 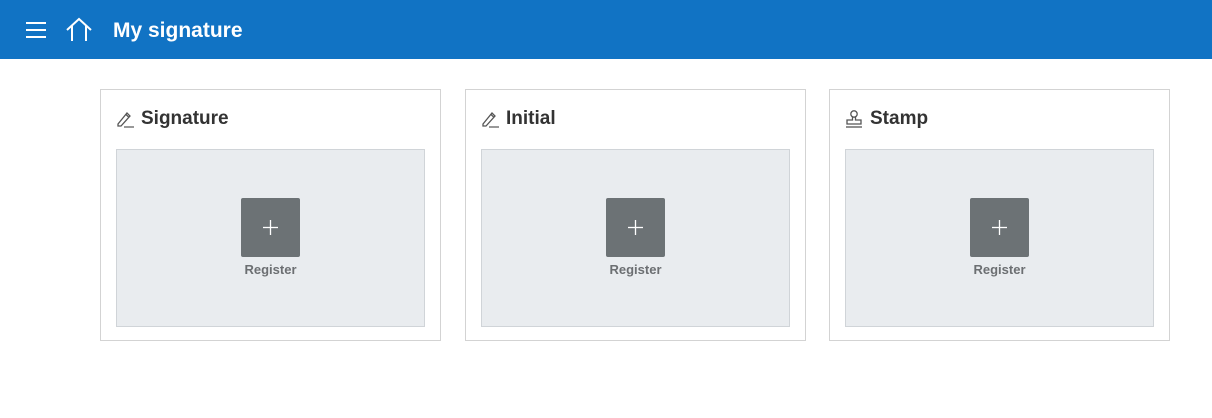 What do you see at coordinates (899, 118) in the screenshot?
I see `card-title: Stamp` at bounding box center [899, 118].